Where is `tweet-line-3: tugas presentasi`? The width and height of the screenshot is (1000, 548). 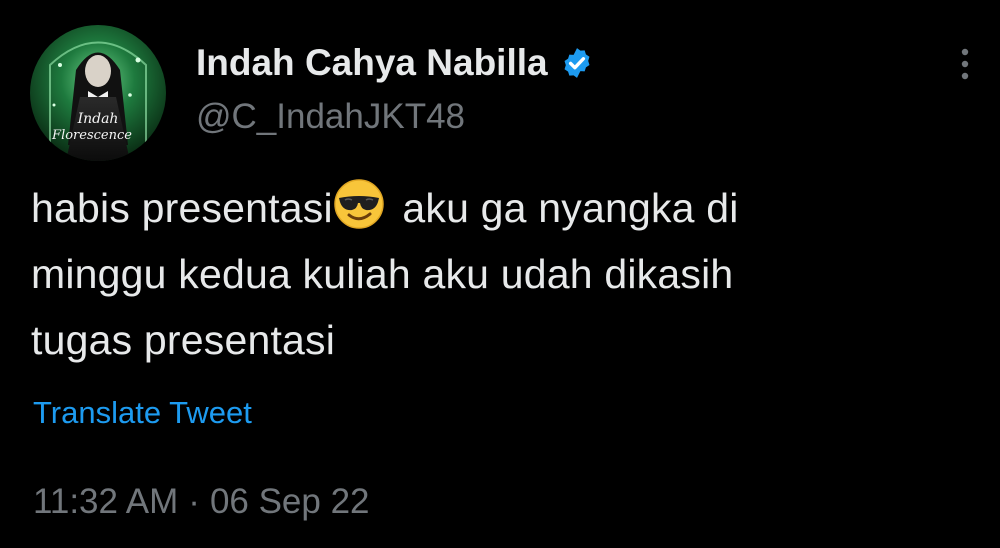 tweet-line-3: tugas presentasi is located at coordinates (183, 340).